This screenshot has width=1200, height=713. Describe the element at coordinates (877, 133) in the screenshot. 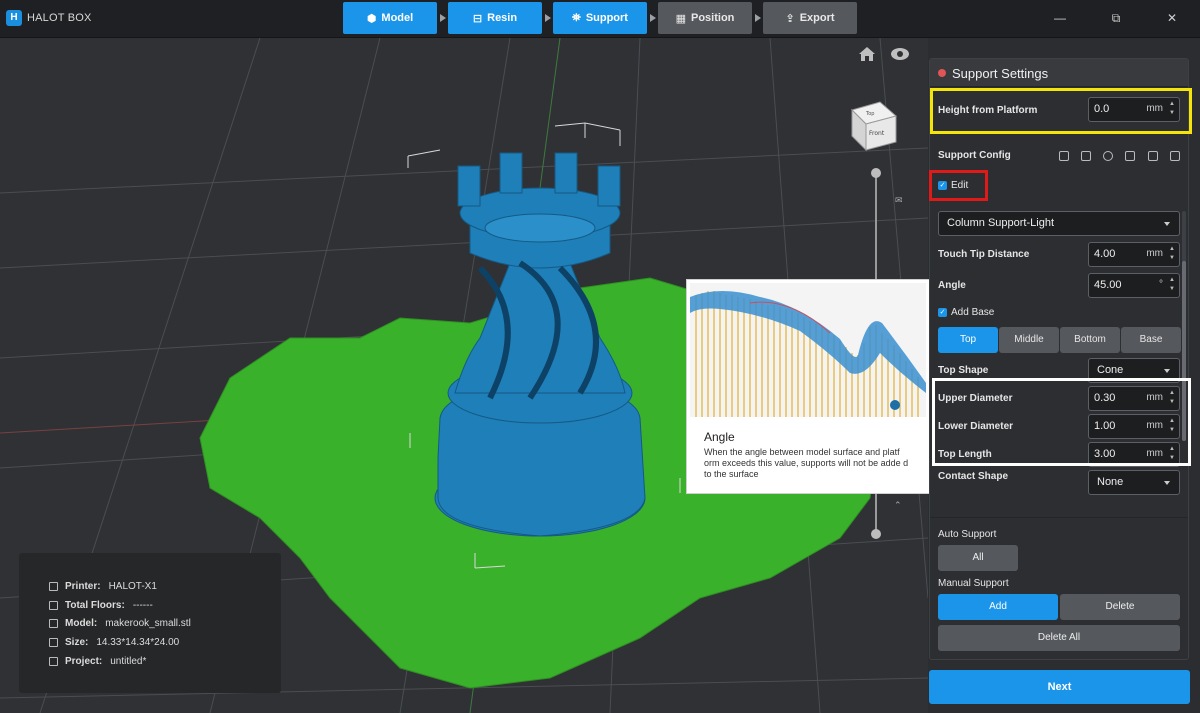

I see `viewcube-front-label: Front` at that location.